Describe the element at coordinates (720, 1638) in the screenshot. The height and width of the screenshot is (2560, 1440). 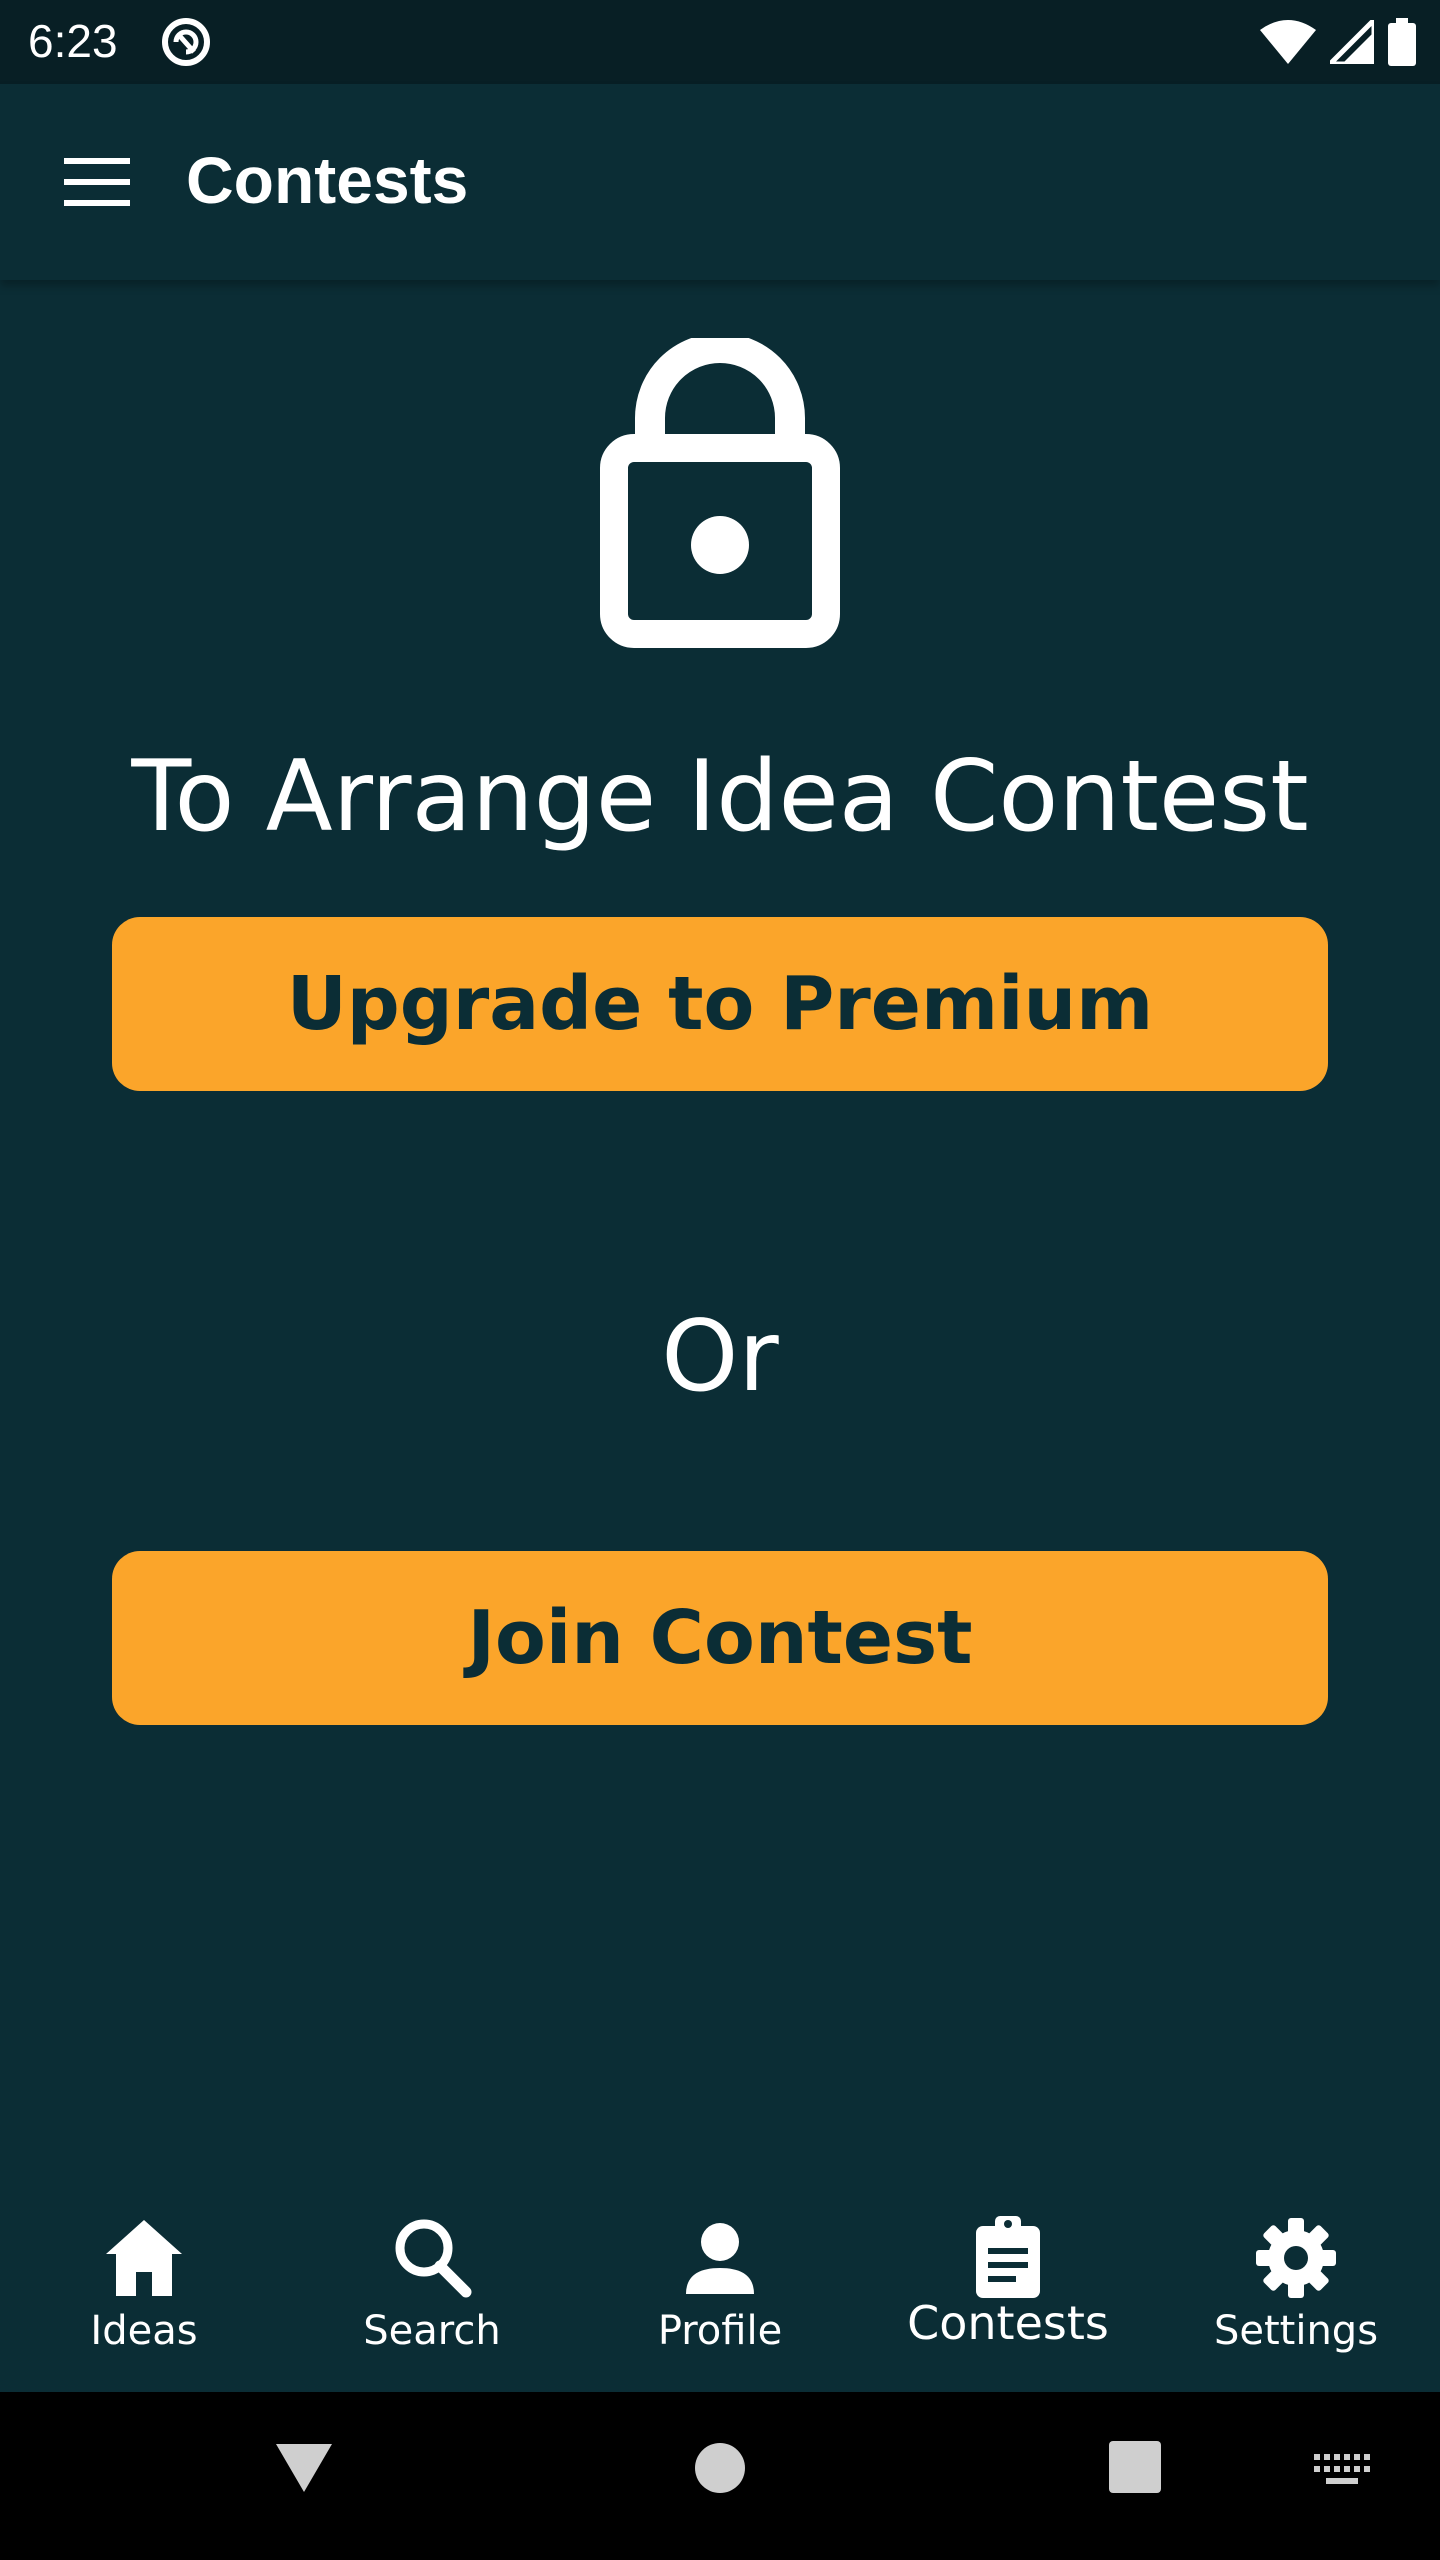
I see `join-contest-button: Join Contest` at that location.